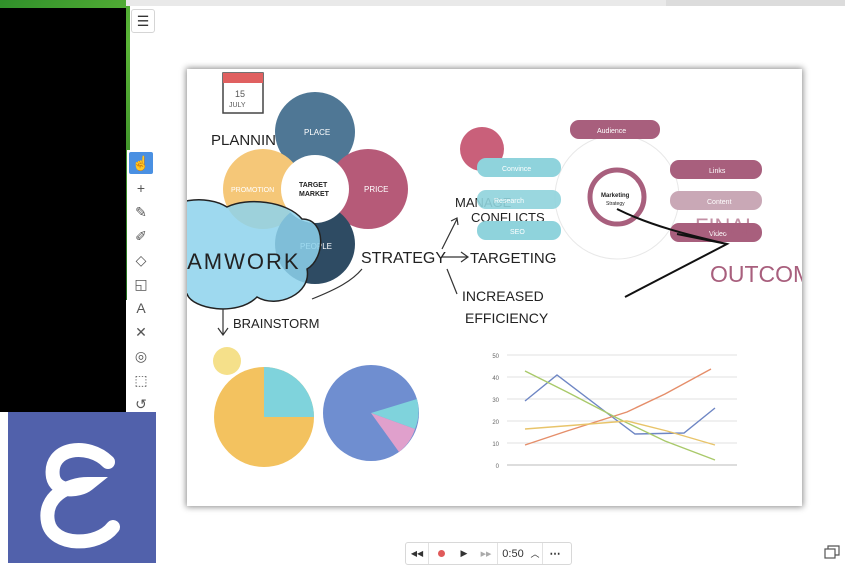  What do you see at coordinates (495, 357) in the screenshot?
I see `y-tick-50: 50` at bounding box center [495, 357].